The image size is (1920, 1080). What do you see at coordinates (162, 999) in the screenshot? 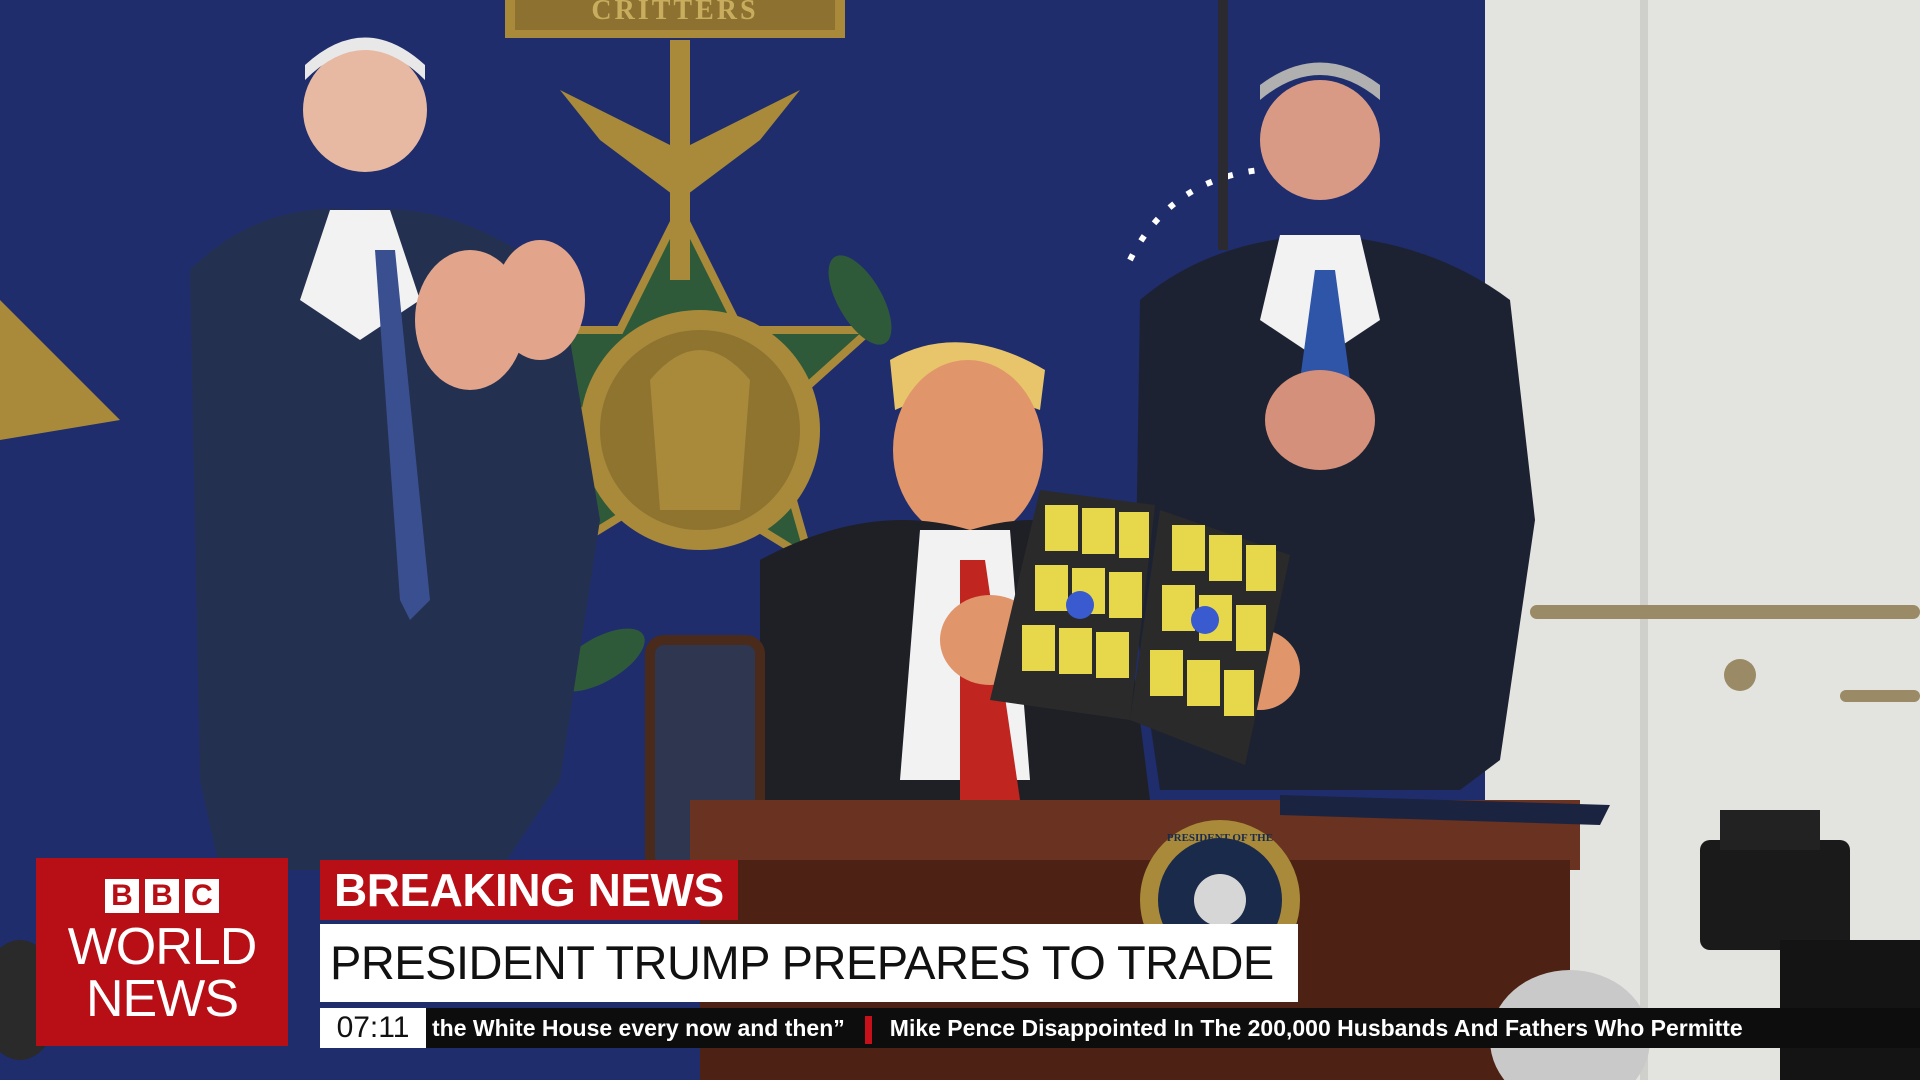
I see `logo-line-news: NEWS` at bounding box center [162, 999].